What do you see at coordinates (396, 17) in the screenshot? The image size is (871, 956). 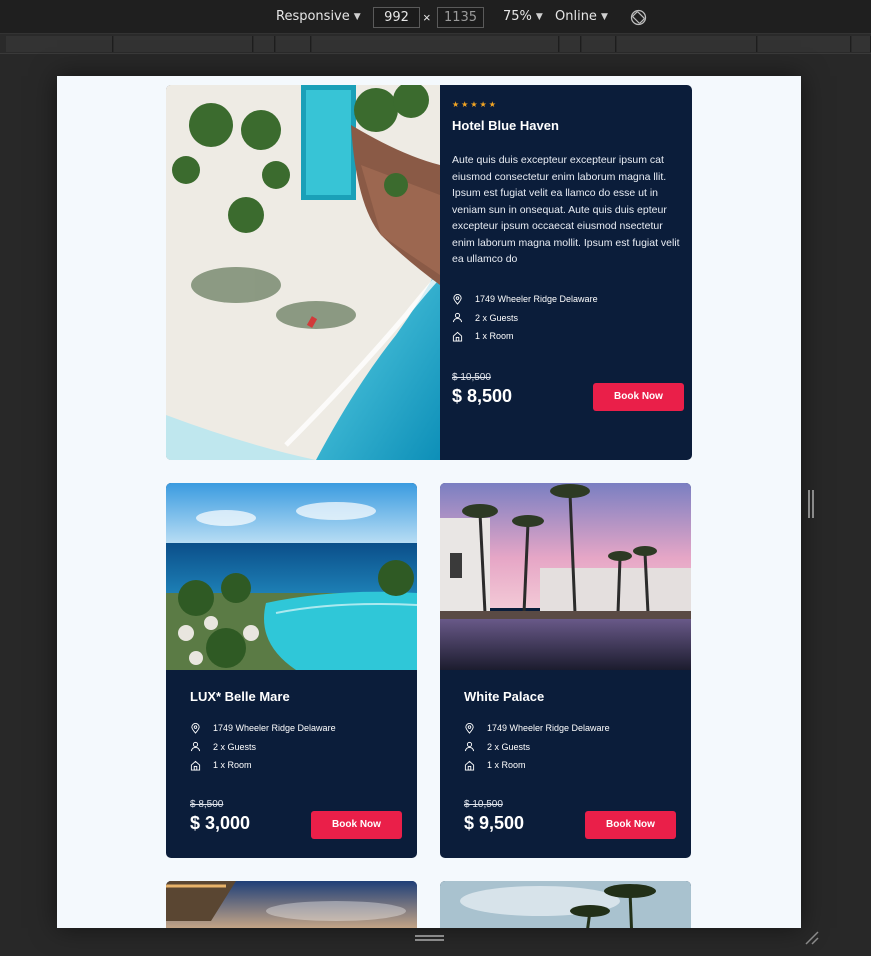 I see `width-input: 992` at bounding box center [396, 17].